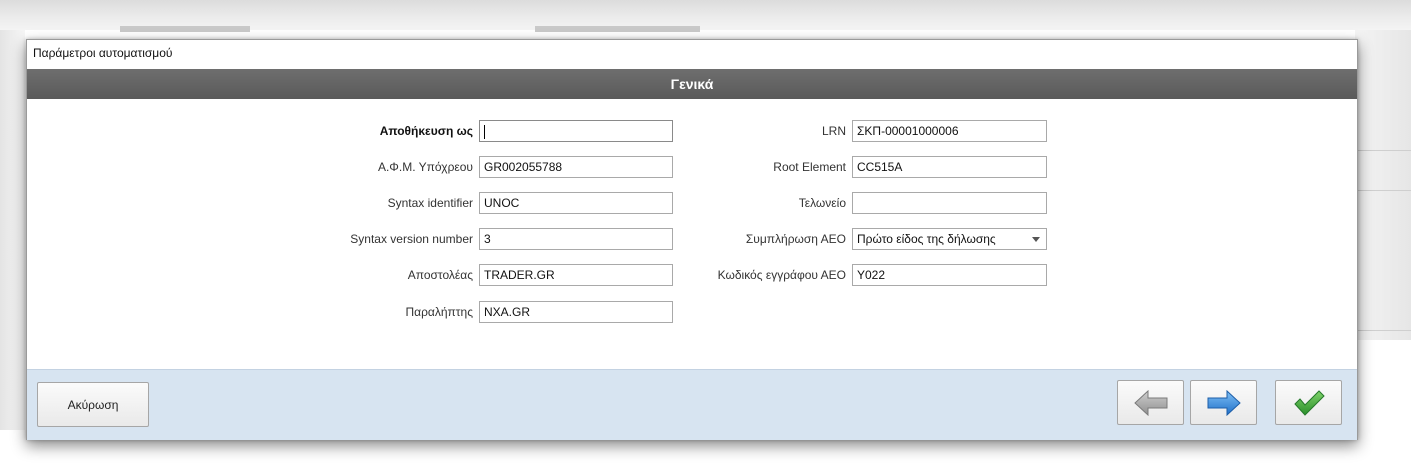 The height and width of the screenshot is (475, 1411). What do you see at coordinates (692, 404) in the screenshot?
I see `dialog-footer: Ακύρωση` at bounding box center [692, 404].